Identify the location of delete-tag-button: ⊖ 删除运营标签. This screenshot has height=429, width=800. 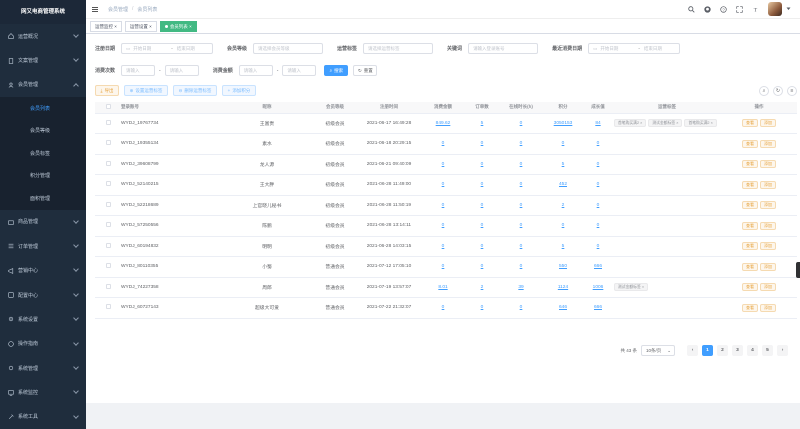
(195, 90).